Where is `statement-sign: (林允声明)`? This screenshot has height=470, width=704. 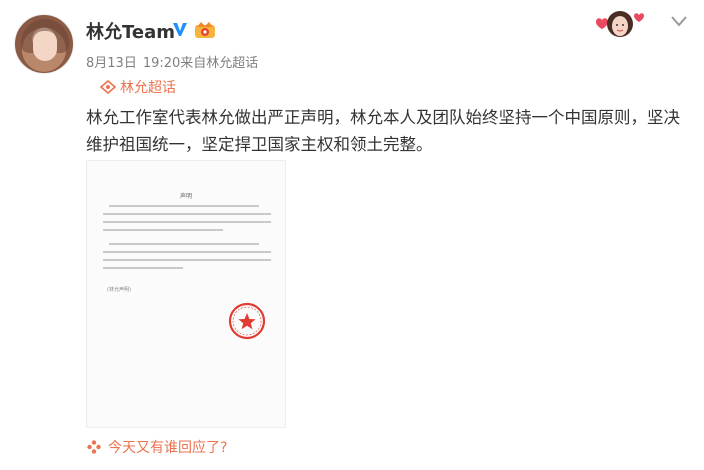
statement-sign: (林允声明) is located at coordinates (119, 290).